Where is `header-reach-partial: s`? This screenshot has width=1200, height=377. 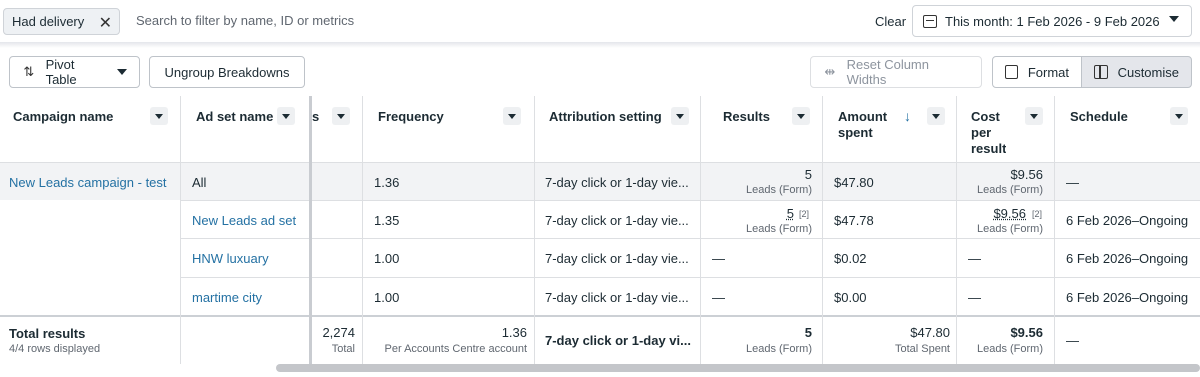 header-reach-partial: s is located at coordinates (315, 117).